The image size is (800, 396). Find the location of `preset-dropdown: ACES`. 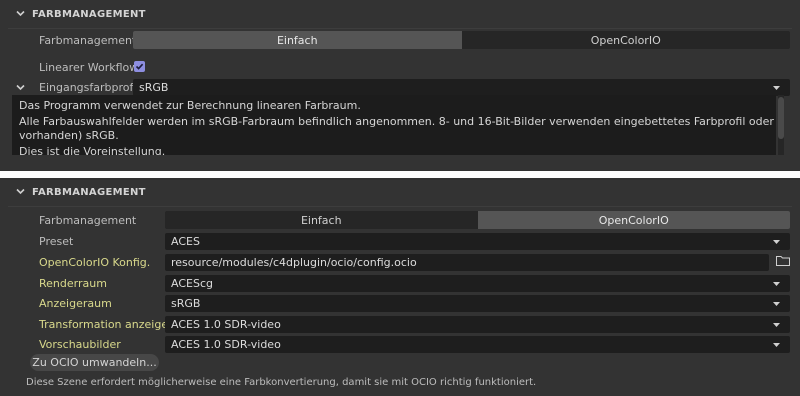

preset-dropdown: ACES is located at coordinates (477, 241).